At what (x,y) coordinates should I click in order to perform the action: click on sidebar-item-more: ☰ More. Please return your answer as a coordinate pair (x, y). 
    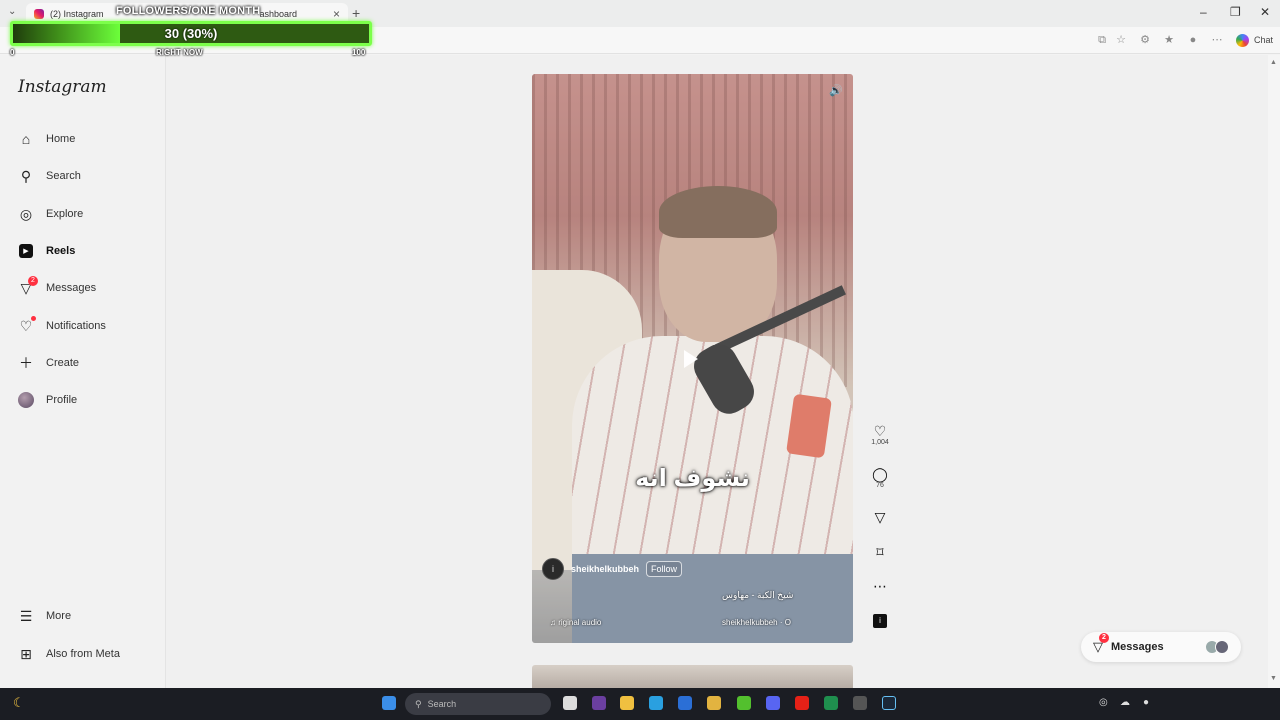
    Looking at the image, I should click on (44, 616).